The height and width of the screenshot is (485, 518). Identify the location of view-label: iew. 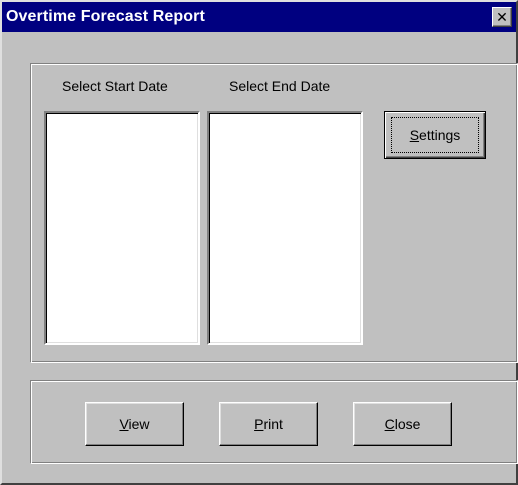
(139, 424).